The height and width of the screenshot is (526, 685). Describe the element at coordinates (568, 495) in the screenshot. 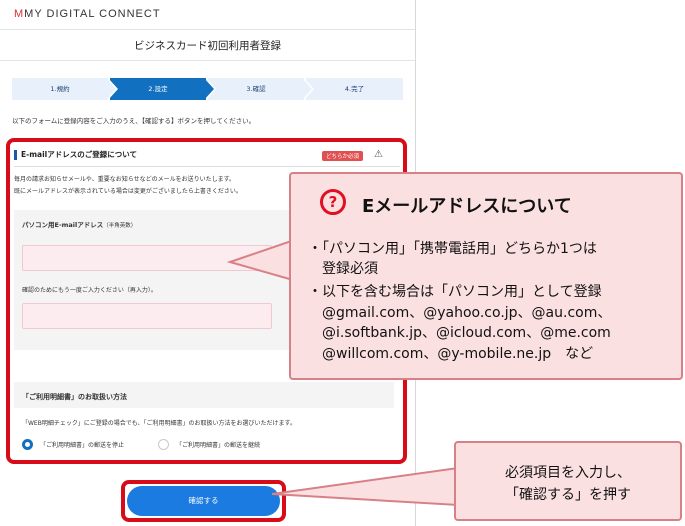

I see `button-callout-line: 「確認する」を押す` at that location.